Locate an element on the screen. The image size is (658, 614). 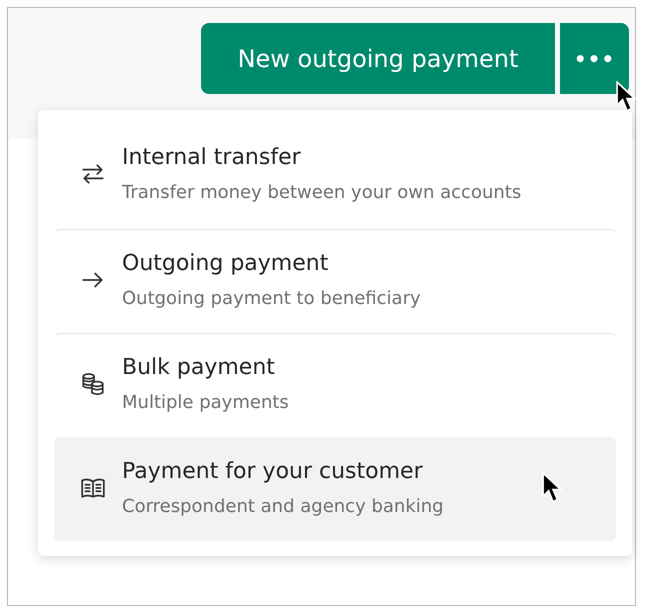
menu-item: Internal transfer Transfer money between your own accounts is located at coordinates (335, 181).